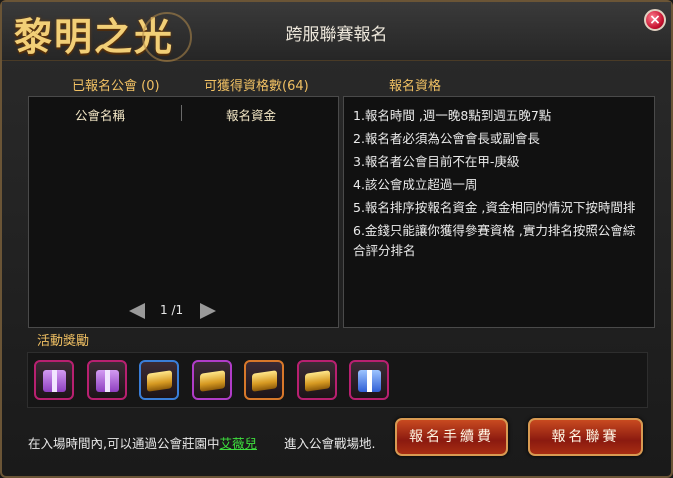  I want to click on rule-item: 4.該公會成立超過一周, so click(415, 184).